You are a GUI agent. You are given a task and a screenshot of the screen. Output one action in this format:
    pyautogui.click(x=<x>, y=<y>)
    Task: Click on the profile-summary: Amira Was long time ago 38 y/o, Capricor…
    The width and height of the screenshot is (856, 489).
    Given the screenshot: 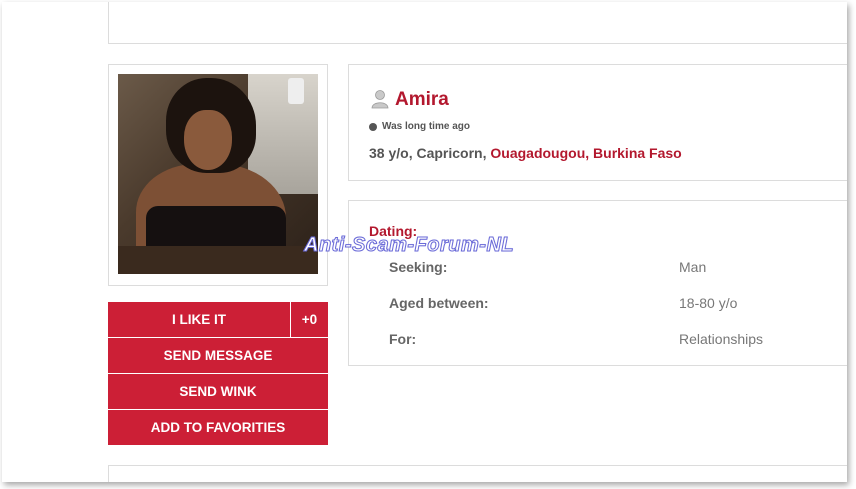 What is the action you would take?
    pyautogui.click(x=597, y=122)
    